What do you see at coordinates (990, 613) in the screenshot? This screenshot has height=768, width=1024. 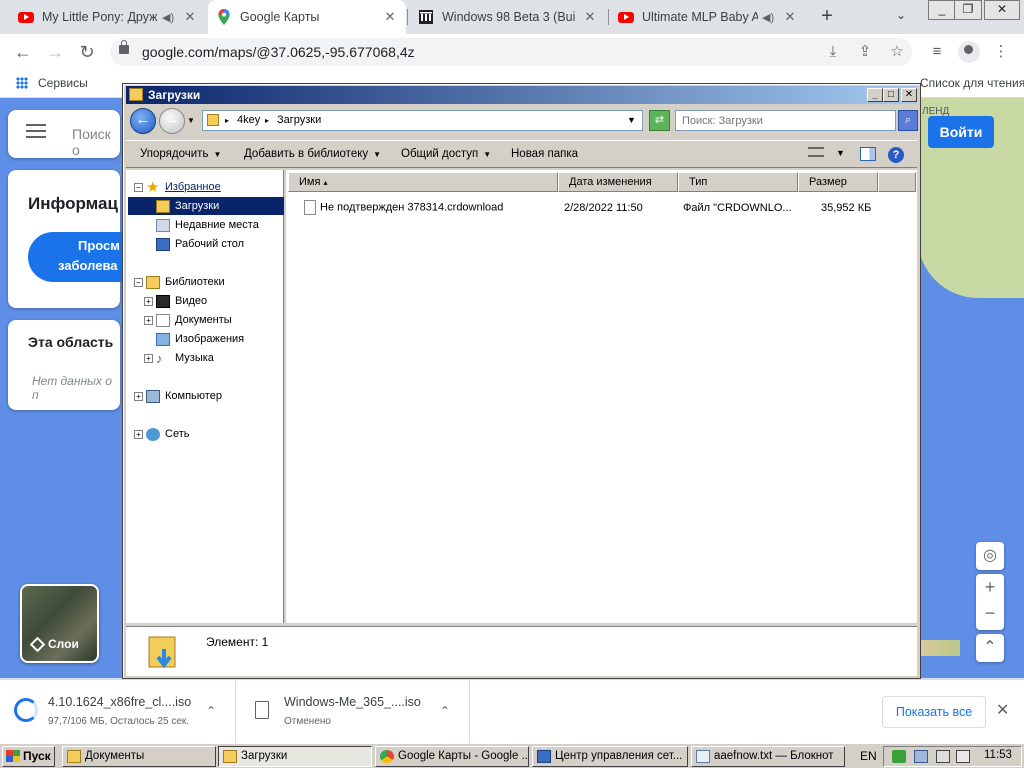 I see `zoom-out-button: −` at bounding box center [990, 613].